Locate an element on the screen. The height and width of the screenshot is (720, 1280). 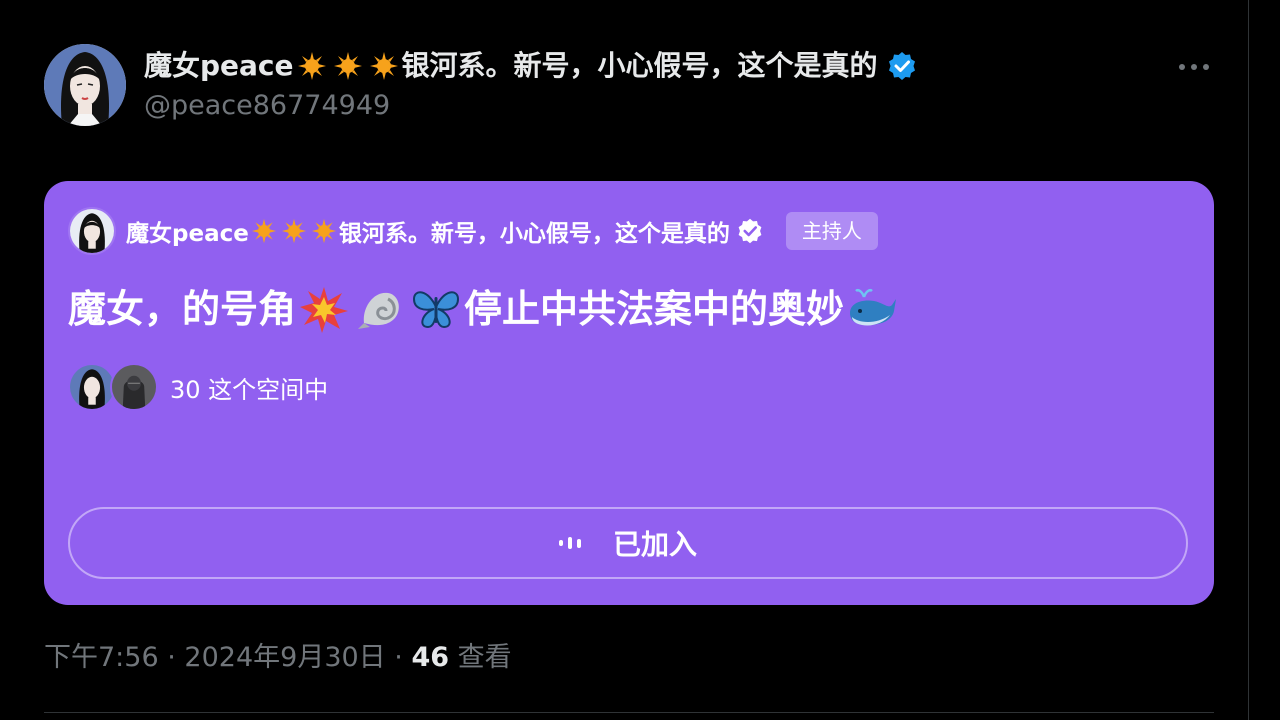
tweet-meta: 下午7:56 · 2024年9月30日 · 46 查看 is located at coordinates (278, 658).